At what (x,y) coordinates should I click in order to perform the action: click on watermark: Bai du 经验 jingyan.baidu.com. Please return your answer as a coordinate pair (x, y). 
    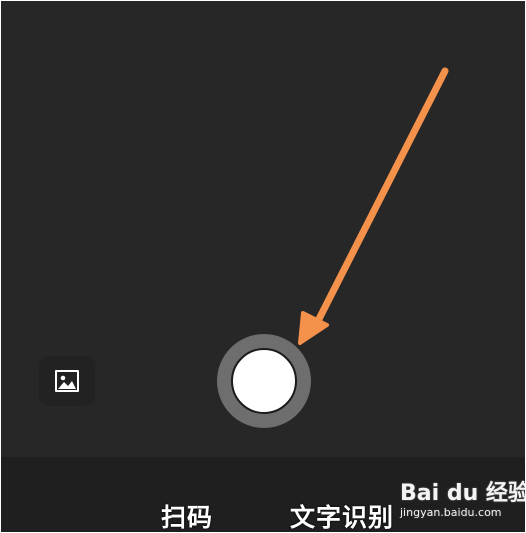
    Looking at the image, I should click on (461, 499).